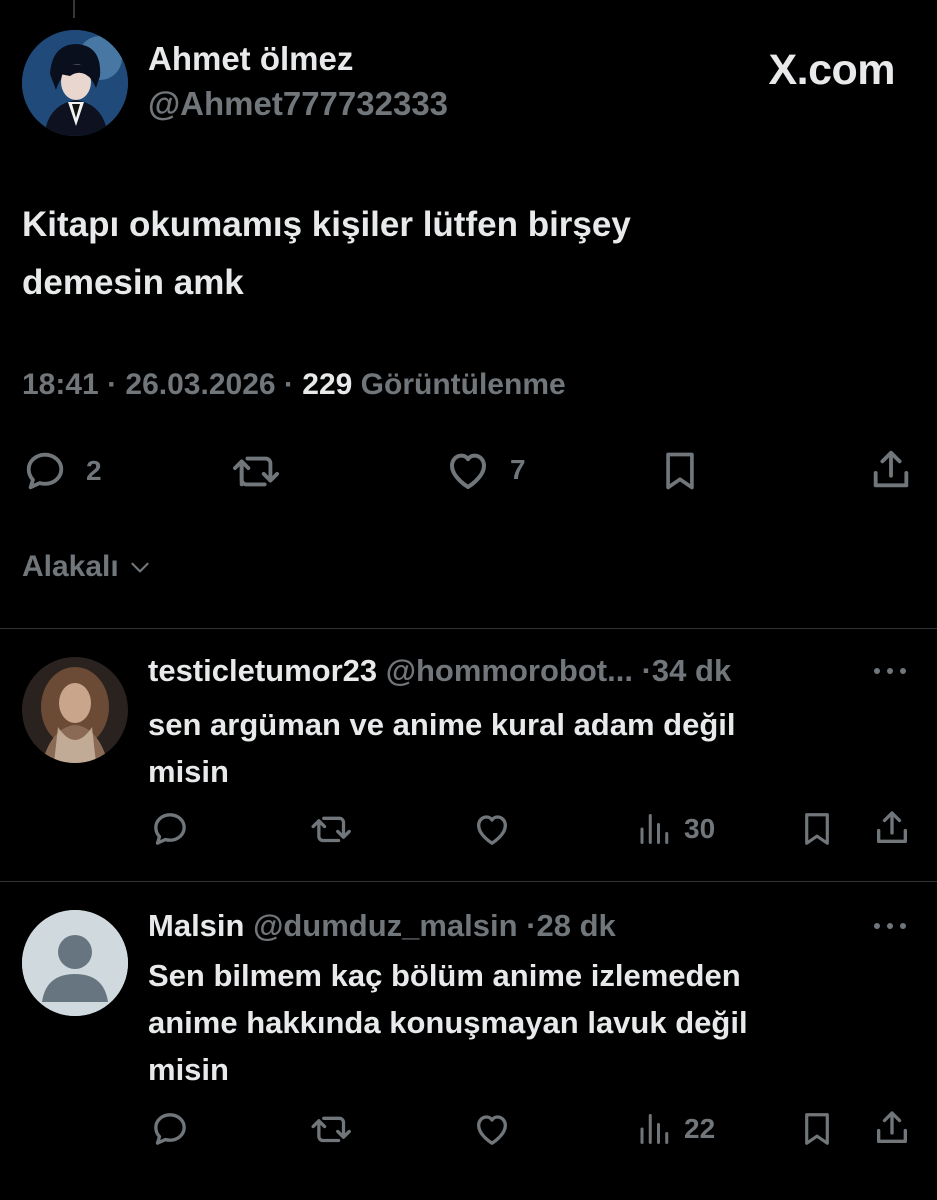  Describe the element at coordinates (700, 828) in the screenshot. I see `views-count: 30` at that location.